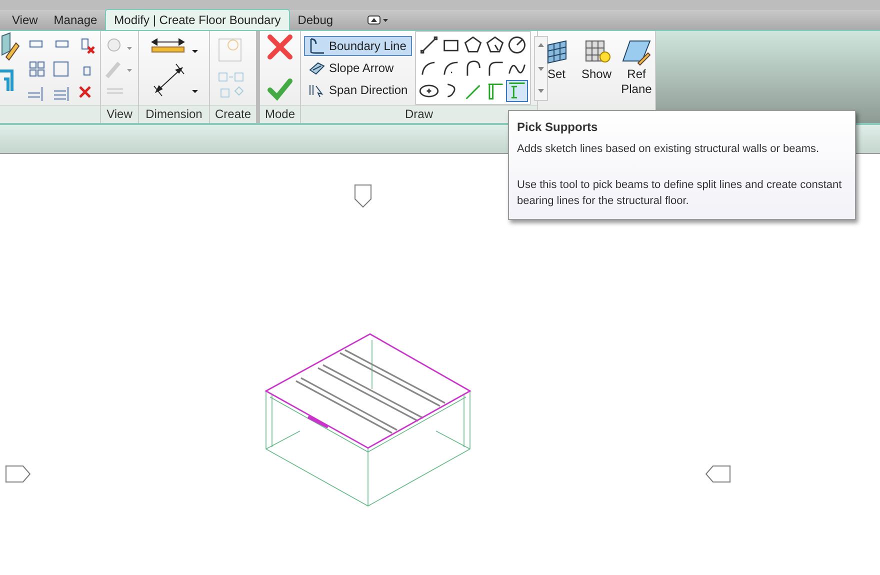  I want to click on work-plane-button: Show, so click(597, 59).